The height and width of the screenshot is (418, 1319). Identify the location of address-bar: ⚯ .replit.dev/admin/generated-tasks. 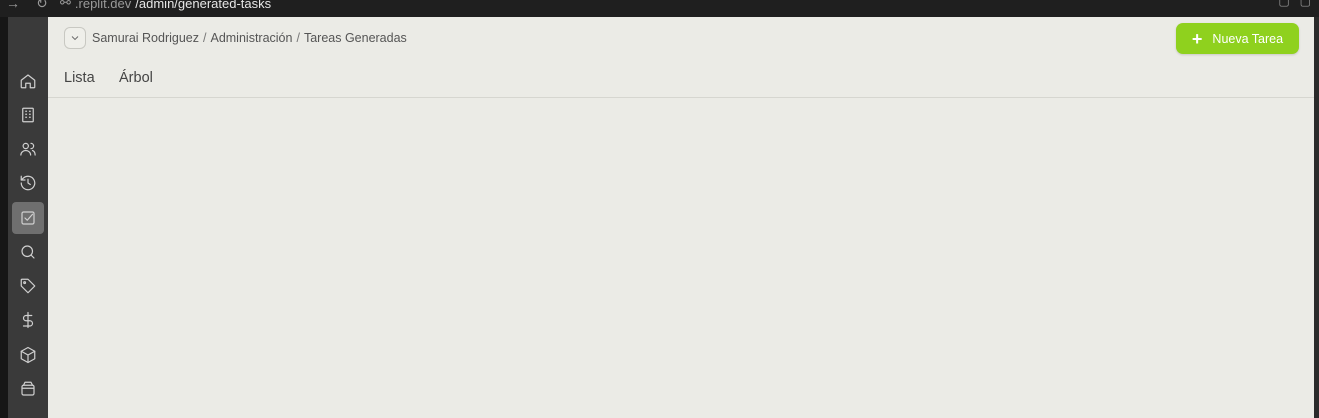
(165, 5).